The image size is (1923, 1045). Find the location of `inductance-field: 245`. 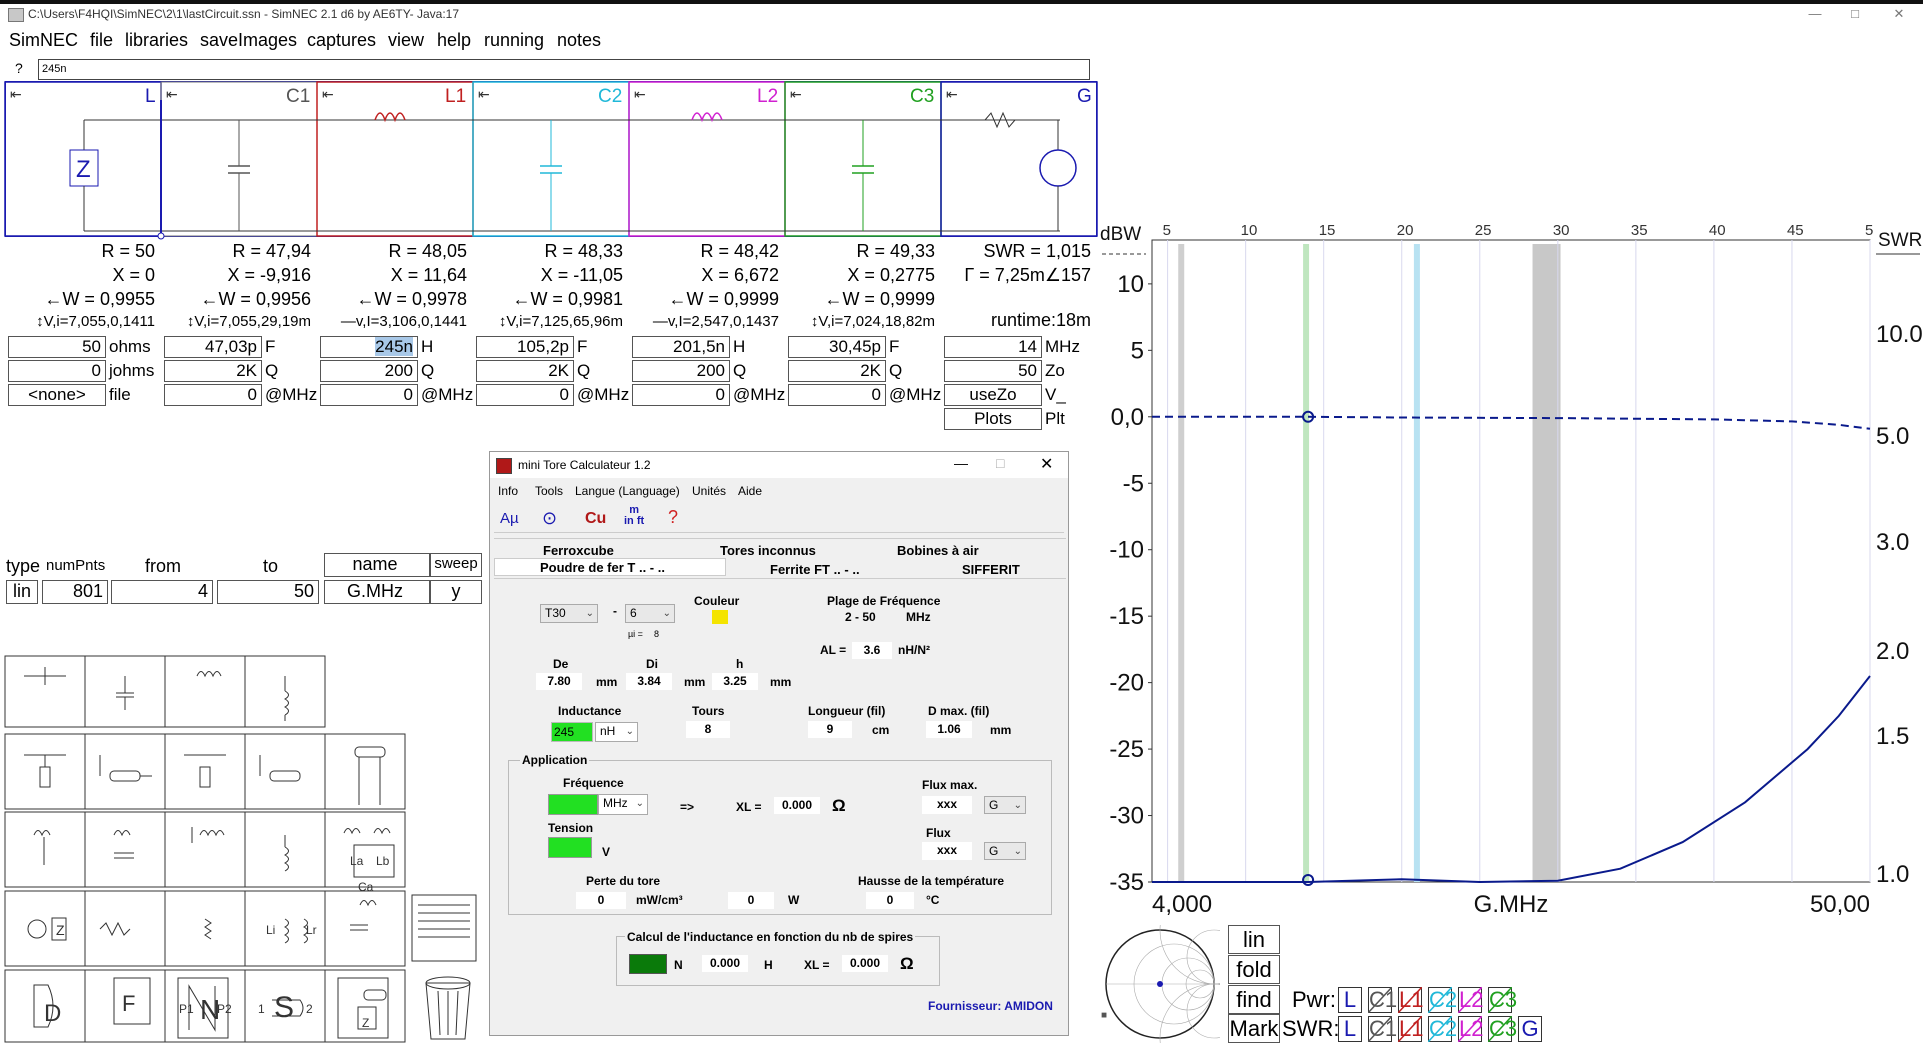

inductance-field: 245 is located at coordinates (572, 732).